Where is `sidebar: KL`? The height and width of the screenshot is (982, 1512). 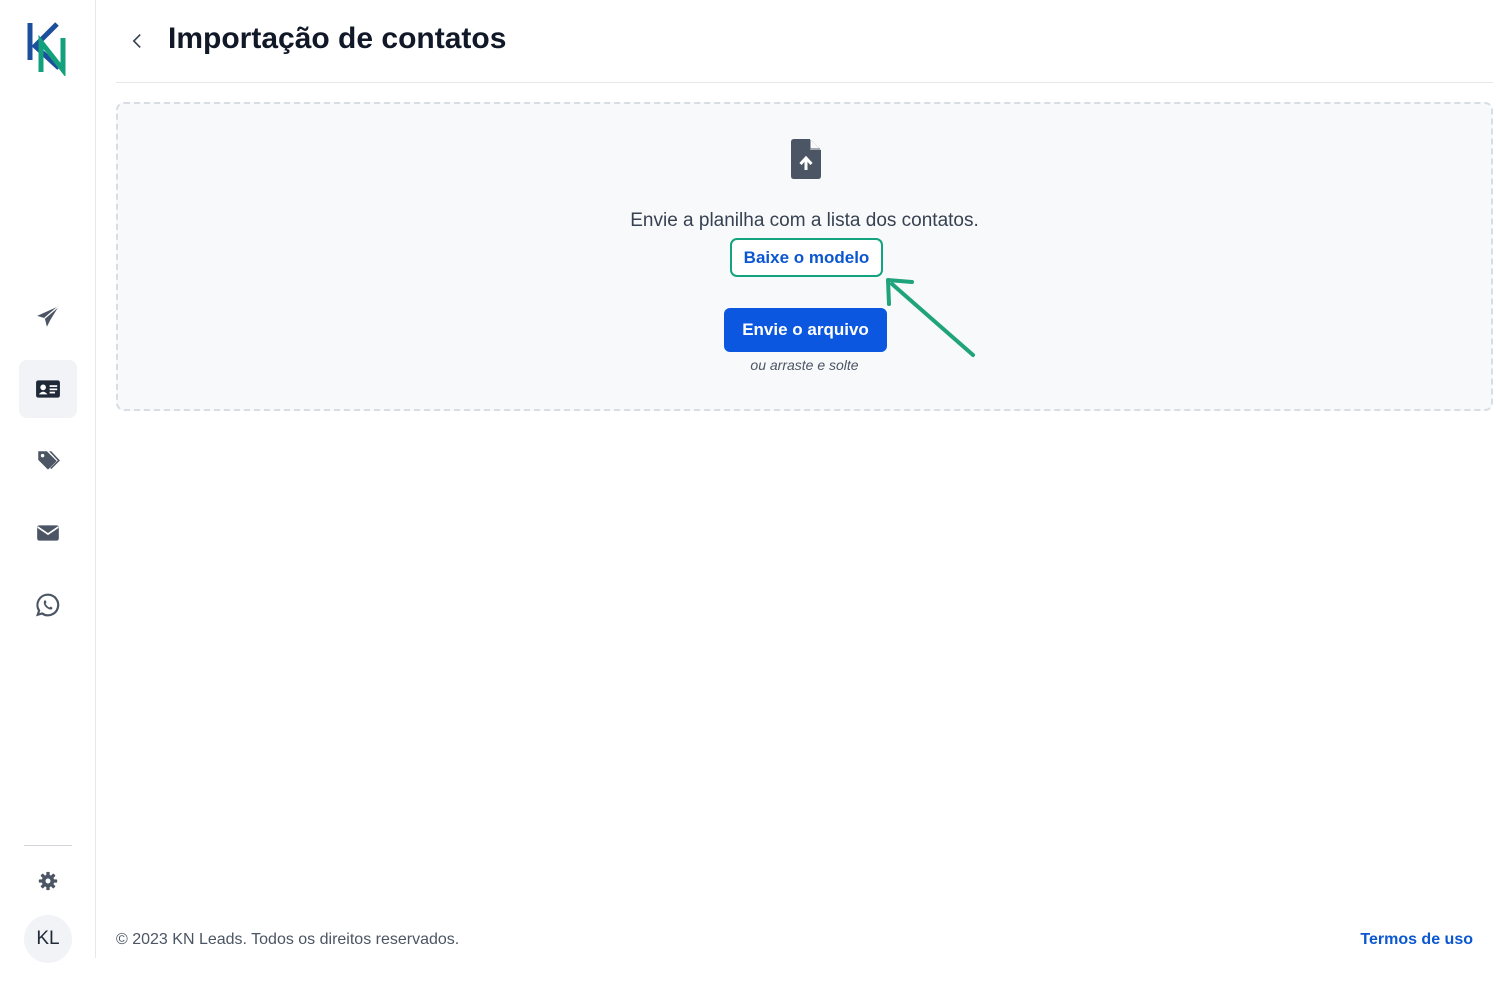 sidebar: KL is located at coordinates (48, 481).